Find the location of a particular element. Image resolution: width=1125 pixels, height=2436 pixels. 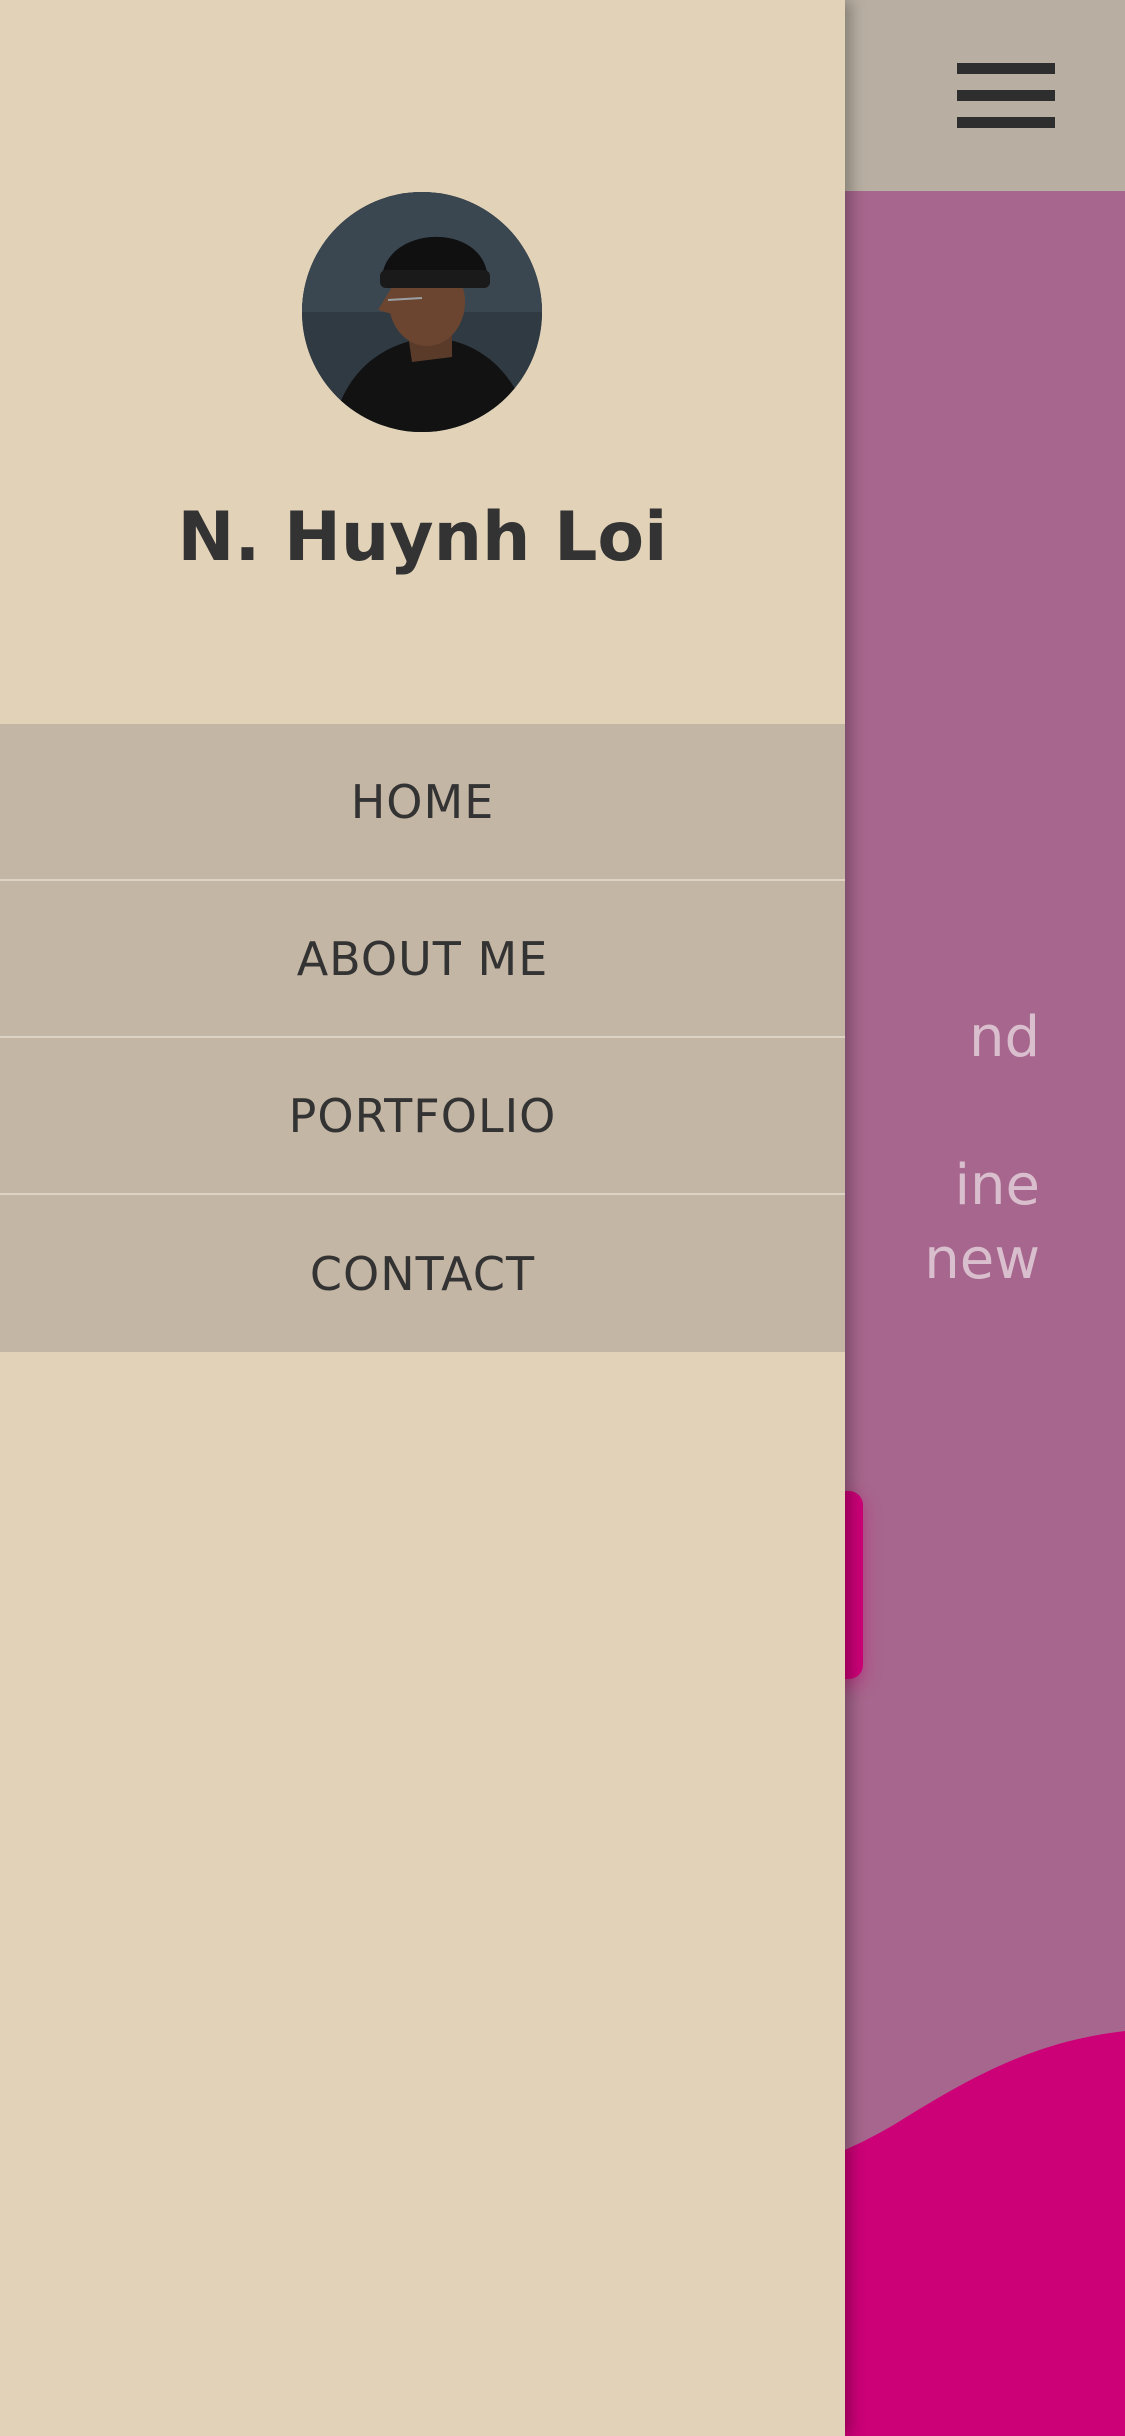

nav-item-contact: CONTACT is located at coordinates (422, 1273).